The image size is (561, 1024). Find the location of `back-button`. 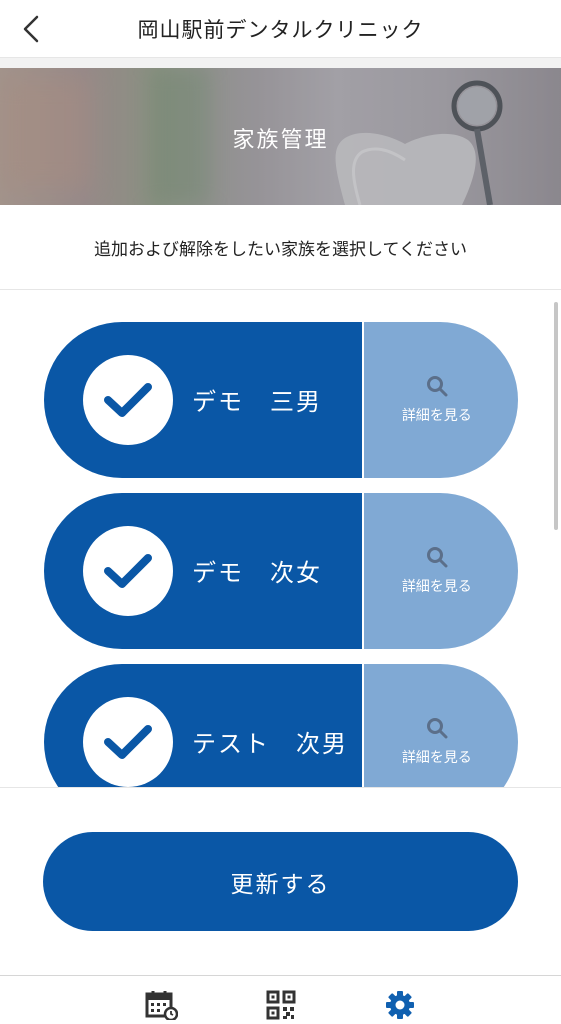

back-button is located at coordinates (31, 29).